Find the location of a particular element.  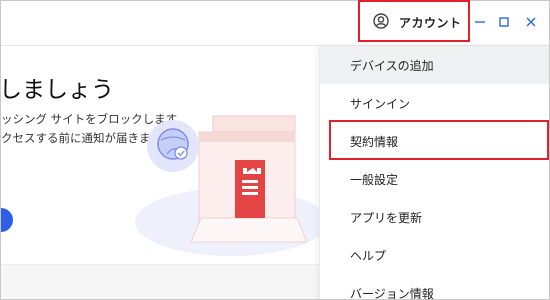

menu-item-version-info: バージョン情報 is located at coordinates (434, 287).